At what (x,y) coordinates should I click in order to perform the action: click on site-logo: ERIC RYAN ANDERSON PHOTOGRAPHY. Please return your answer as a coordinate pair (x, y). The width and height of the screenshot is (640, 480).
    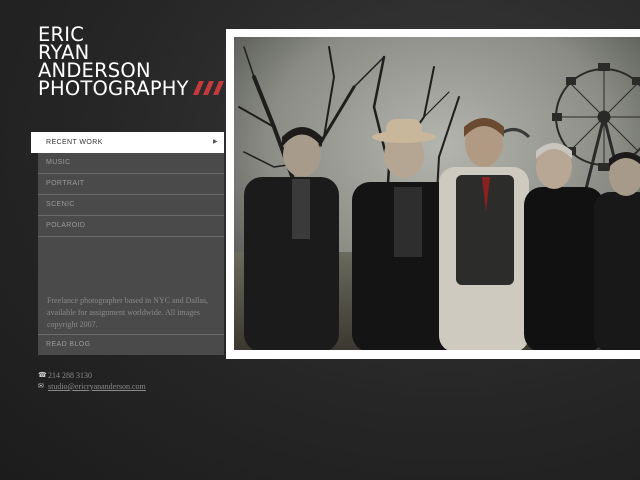
    Looking at the image, I should click on (132, 62).